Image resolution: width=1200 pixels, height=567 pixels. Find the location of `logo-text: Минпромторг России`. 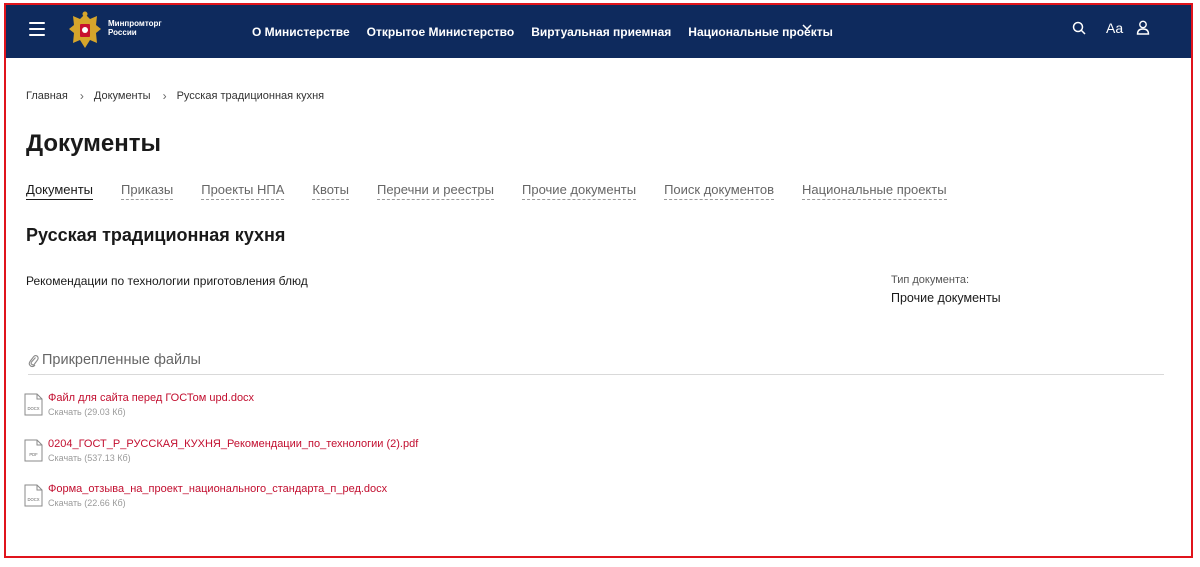

logo-text: Минпромторг России is located at coordinates (135, 28).